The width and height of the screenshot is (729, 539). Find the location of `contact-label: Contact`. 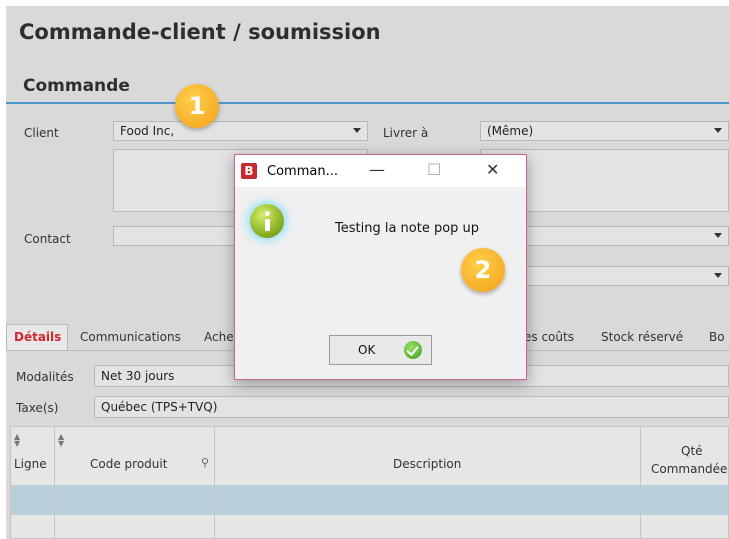

contact-label: Contact is located at coordinates (47, 239).